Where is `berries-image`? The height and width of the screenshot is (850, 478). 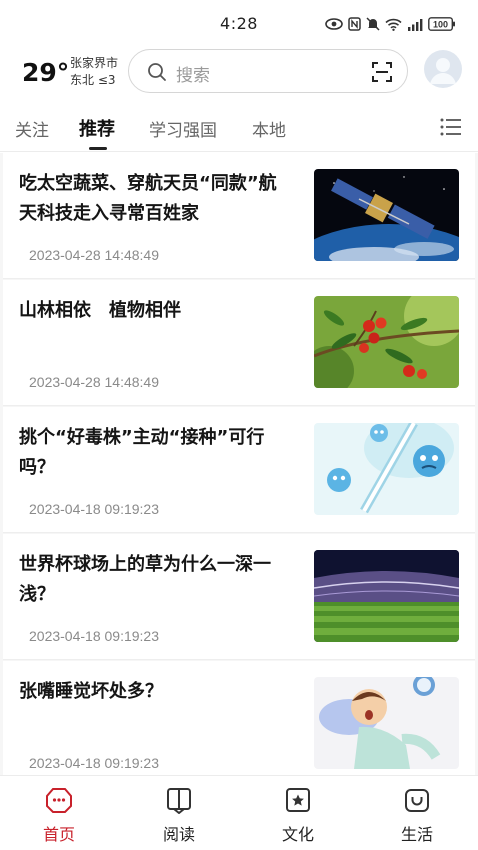 berries-image is located at coordinates (386, 342).